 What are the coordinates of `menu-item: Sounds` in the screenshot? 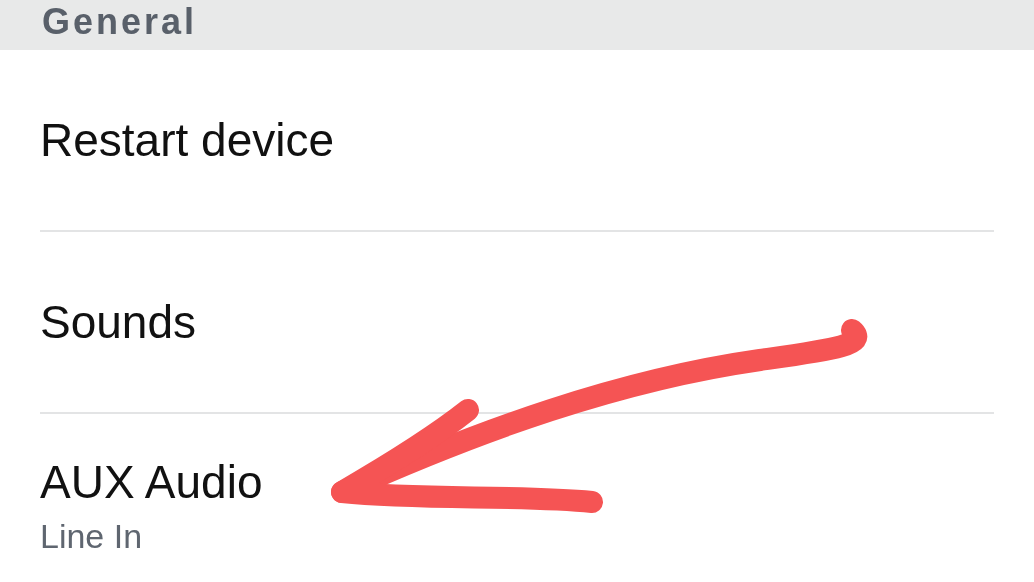 It's located at (118, 322).